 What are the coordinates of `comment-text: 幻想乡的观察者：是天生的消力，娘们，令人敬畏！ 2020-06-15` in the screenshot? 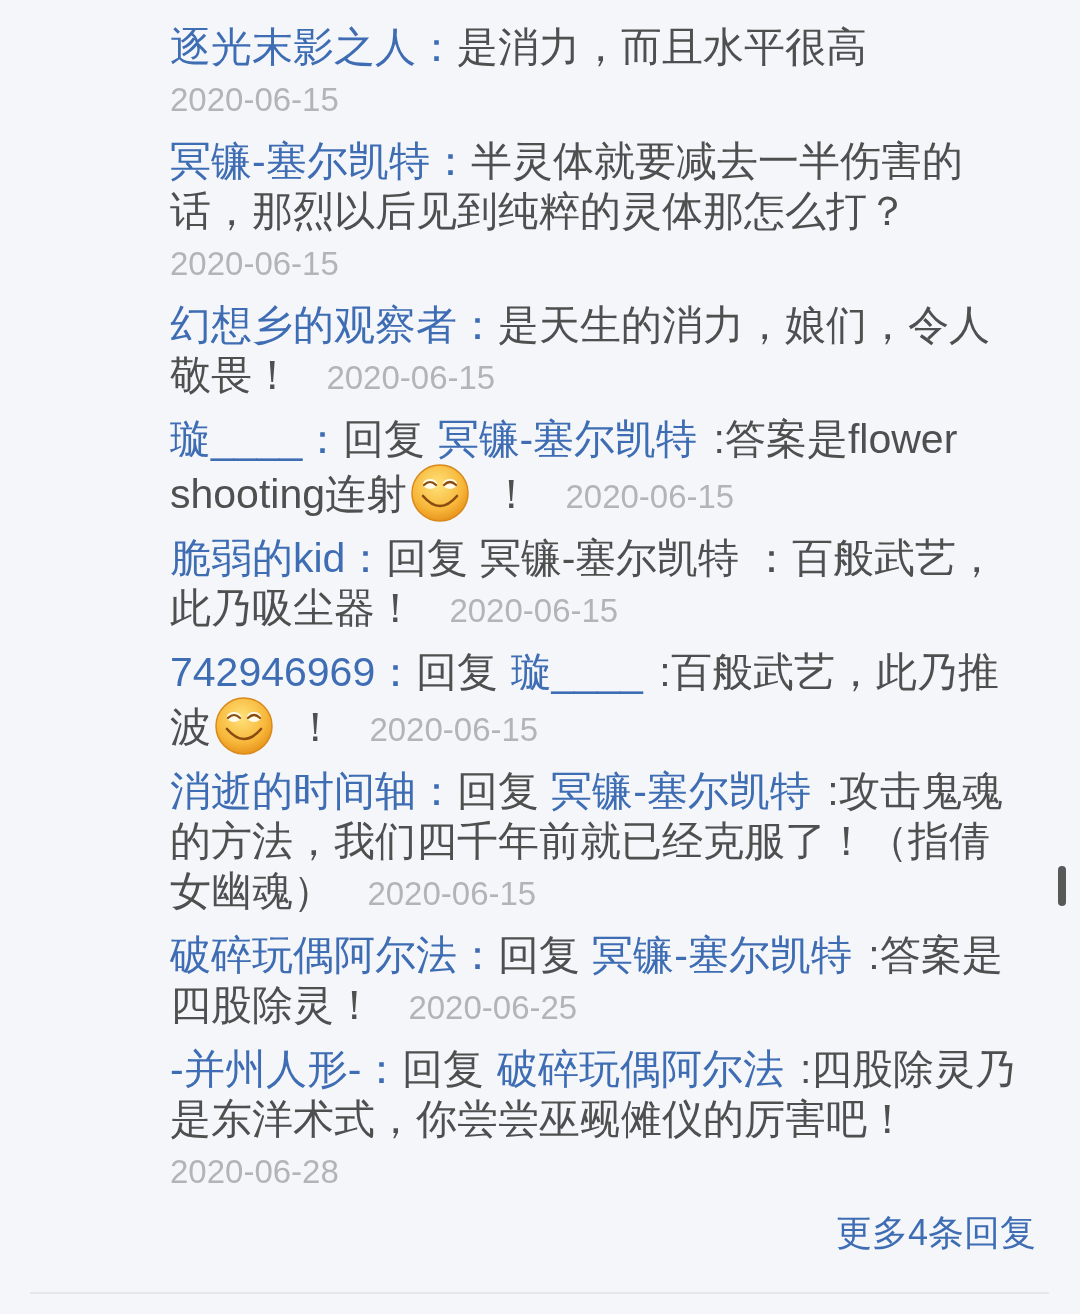 It's located at (580, 350).